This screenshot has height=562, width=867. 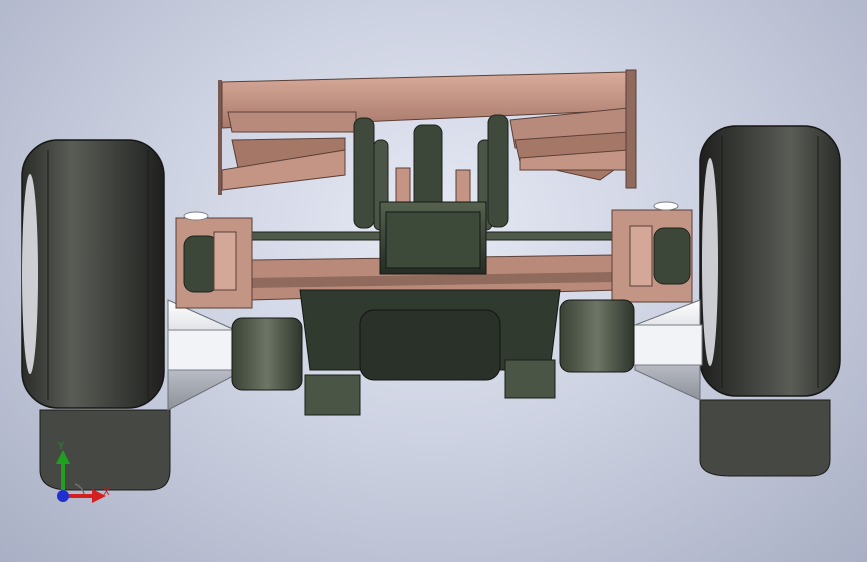 What do you see at coordinates (214, 260) in the screenshot?
I see `left-upright` at bounding box center [214, 260].